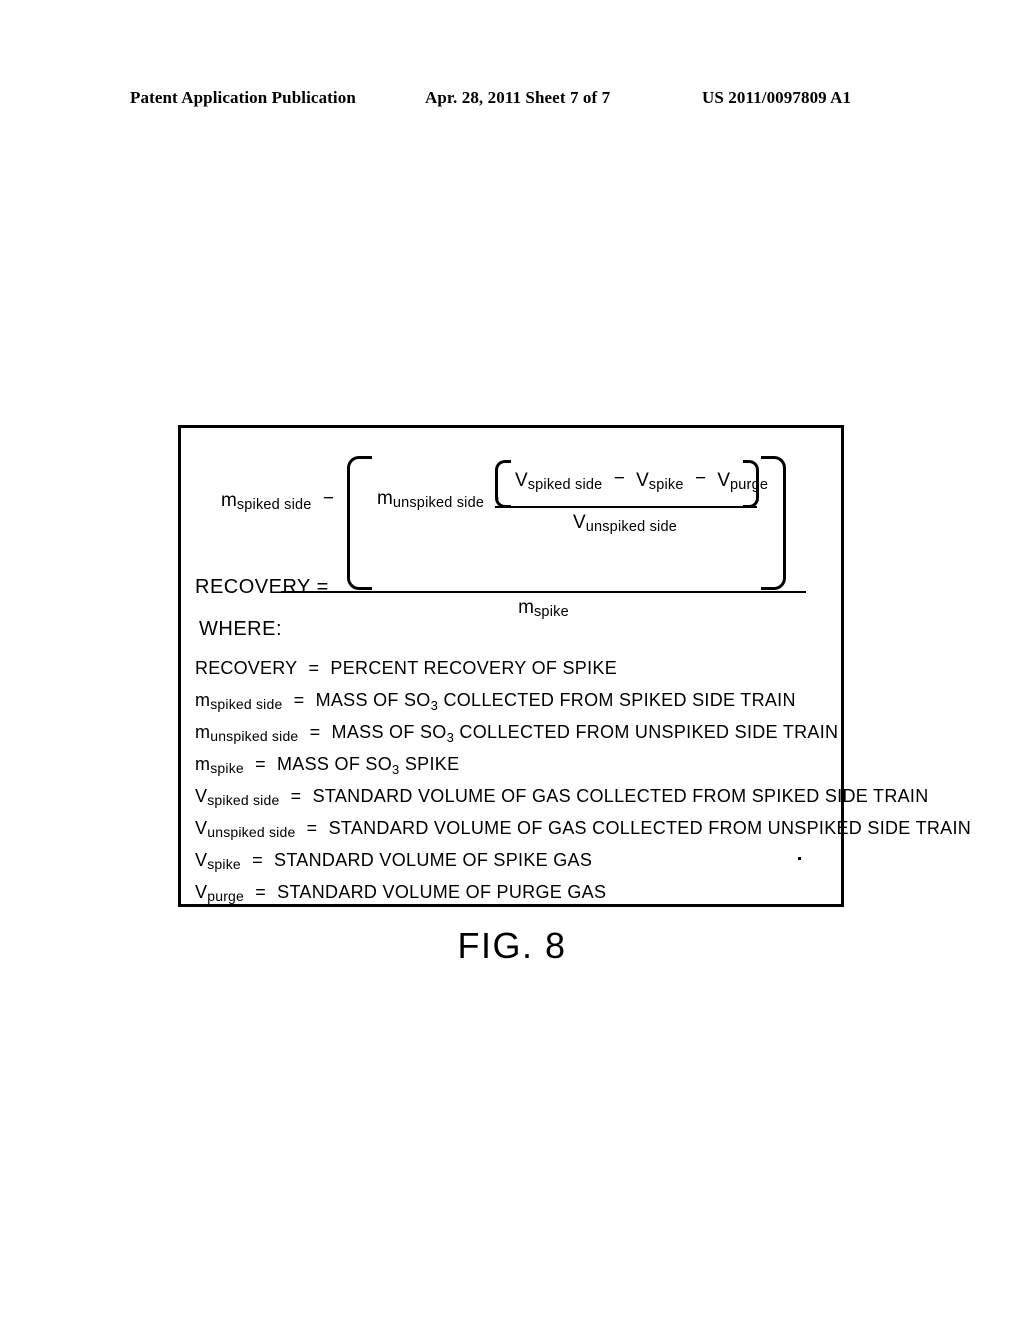 This screenshot has width=1024, height=1320. Describe the element at coordinates (543, 592) in the screenshot. I see `main-fraction-bar` at that location.